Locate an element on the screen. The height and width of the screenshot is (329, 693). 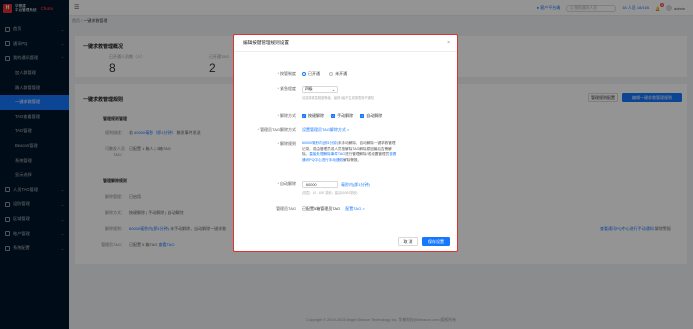
radio-disabled: 未开通 is located at coordinates (338, 74).